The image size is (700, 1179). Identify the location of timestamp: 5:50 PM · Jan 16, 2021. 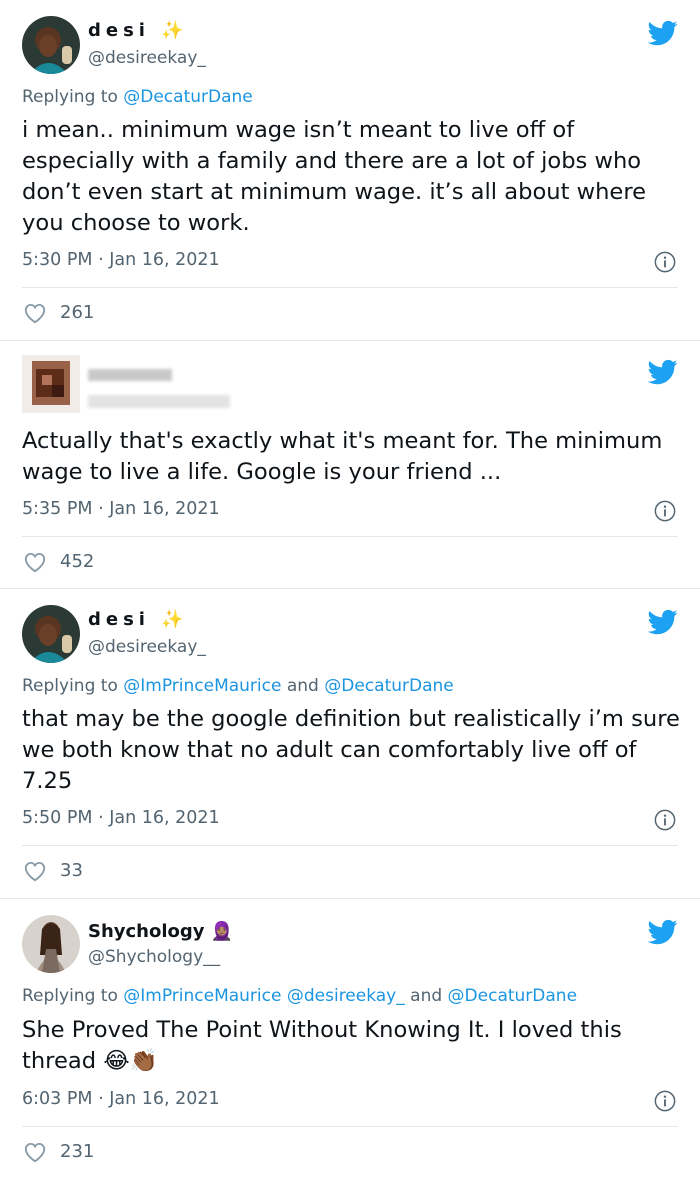
(121, 818).